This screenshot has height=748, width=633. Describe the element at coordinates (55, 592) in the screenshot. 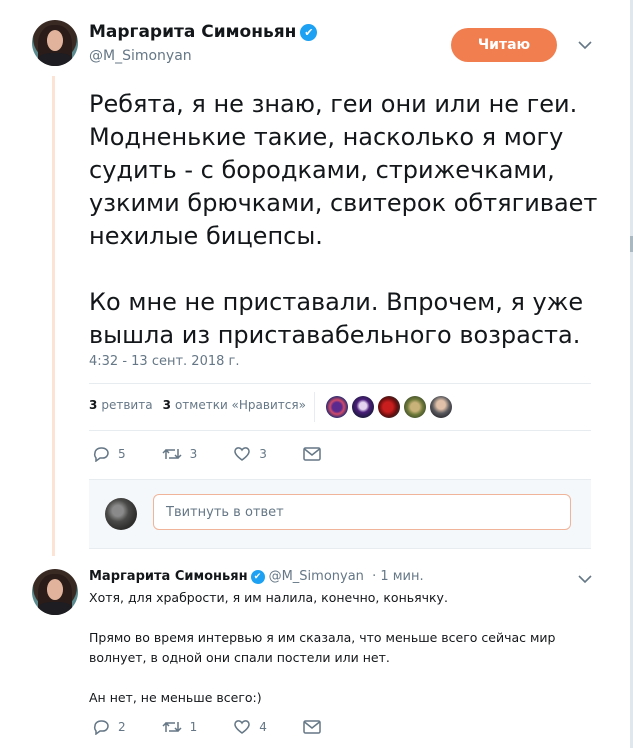

I see `reply-author-avatar` at that location.